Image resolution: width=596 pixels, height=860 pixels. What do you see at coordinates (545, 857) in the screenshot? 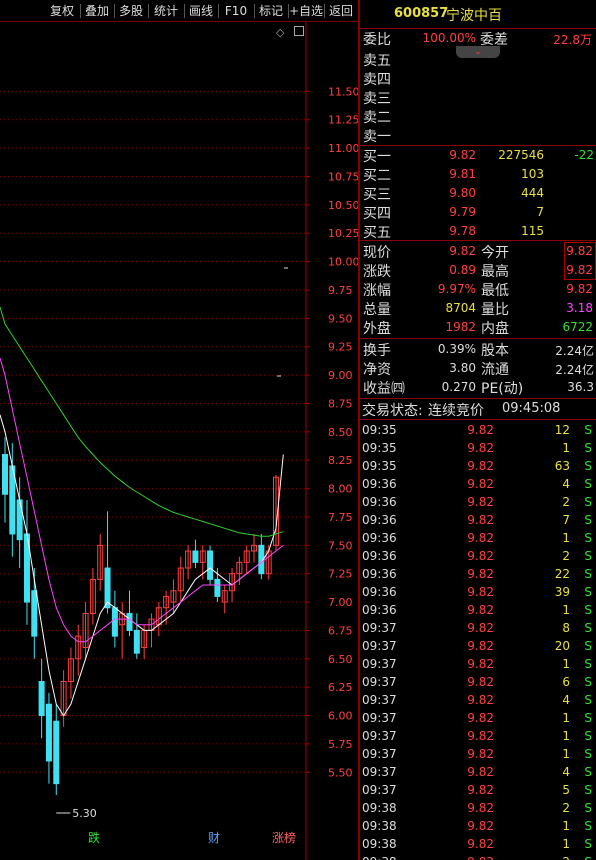
I see `tick-volume: 2` at bounding box center [545, 857].